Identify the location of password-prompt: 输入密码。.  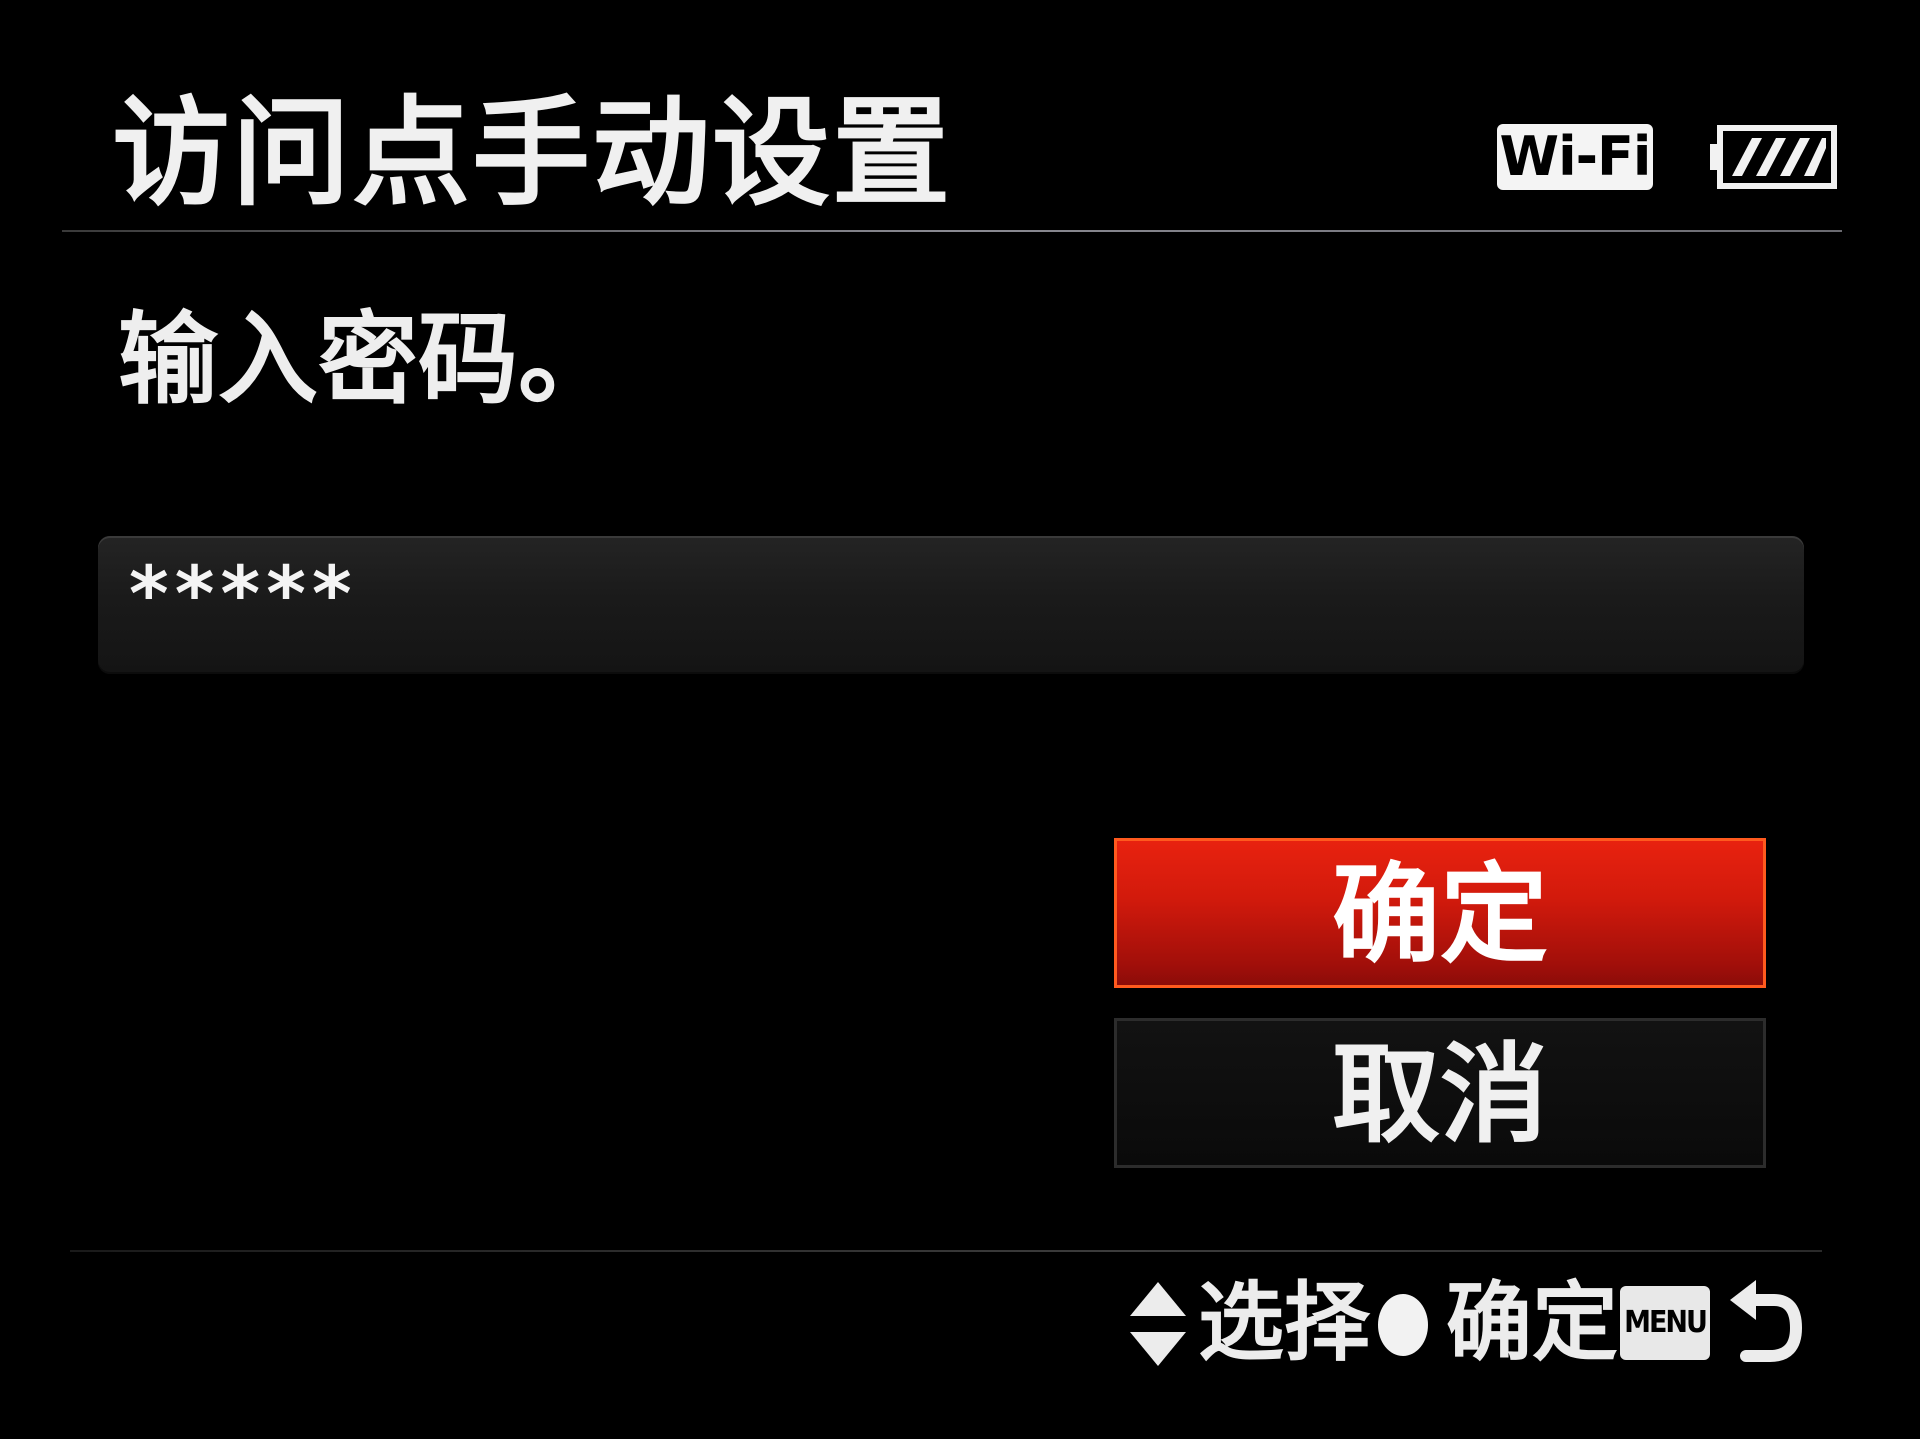
(368, 359).